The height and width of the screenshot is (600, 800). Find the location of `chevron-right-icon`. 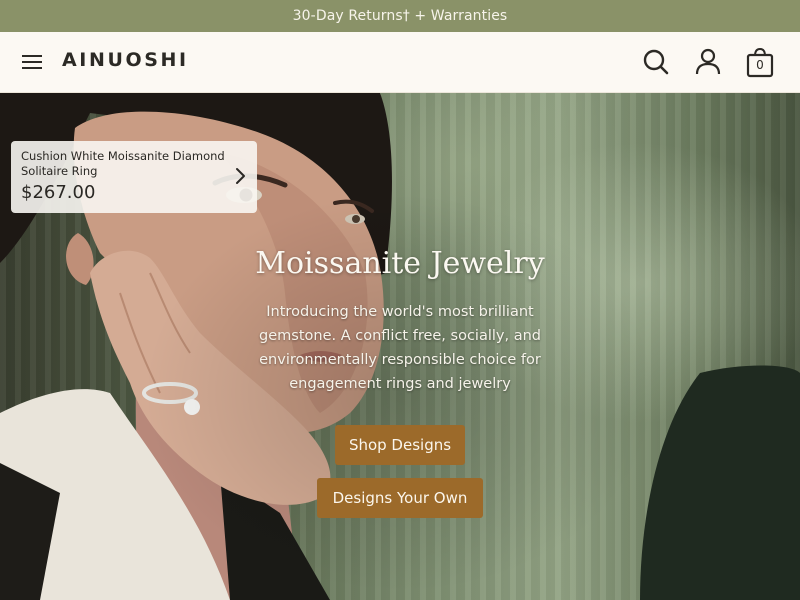

chevron-right-icon is located at coordinates (240, 176).